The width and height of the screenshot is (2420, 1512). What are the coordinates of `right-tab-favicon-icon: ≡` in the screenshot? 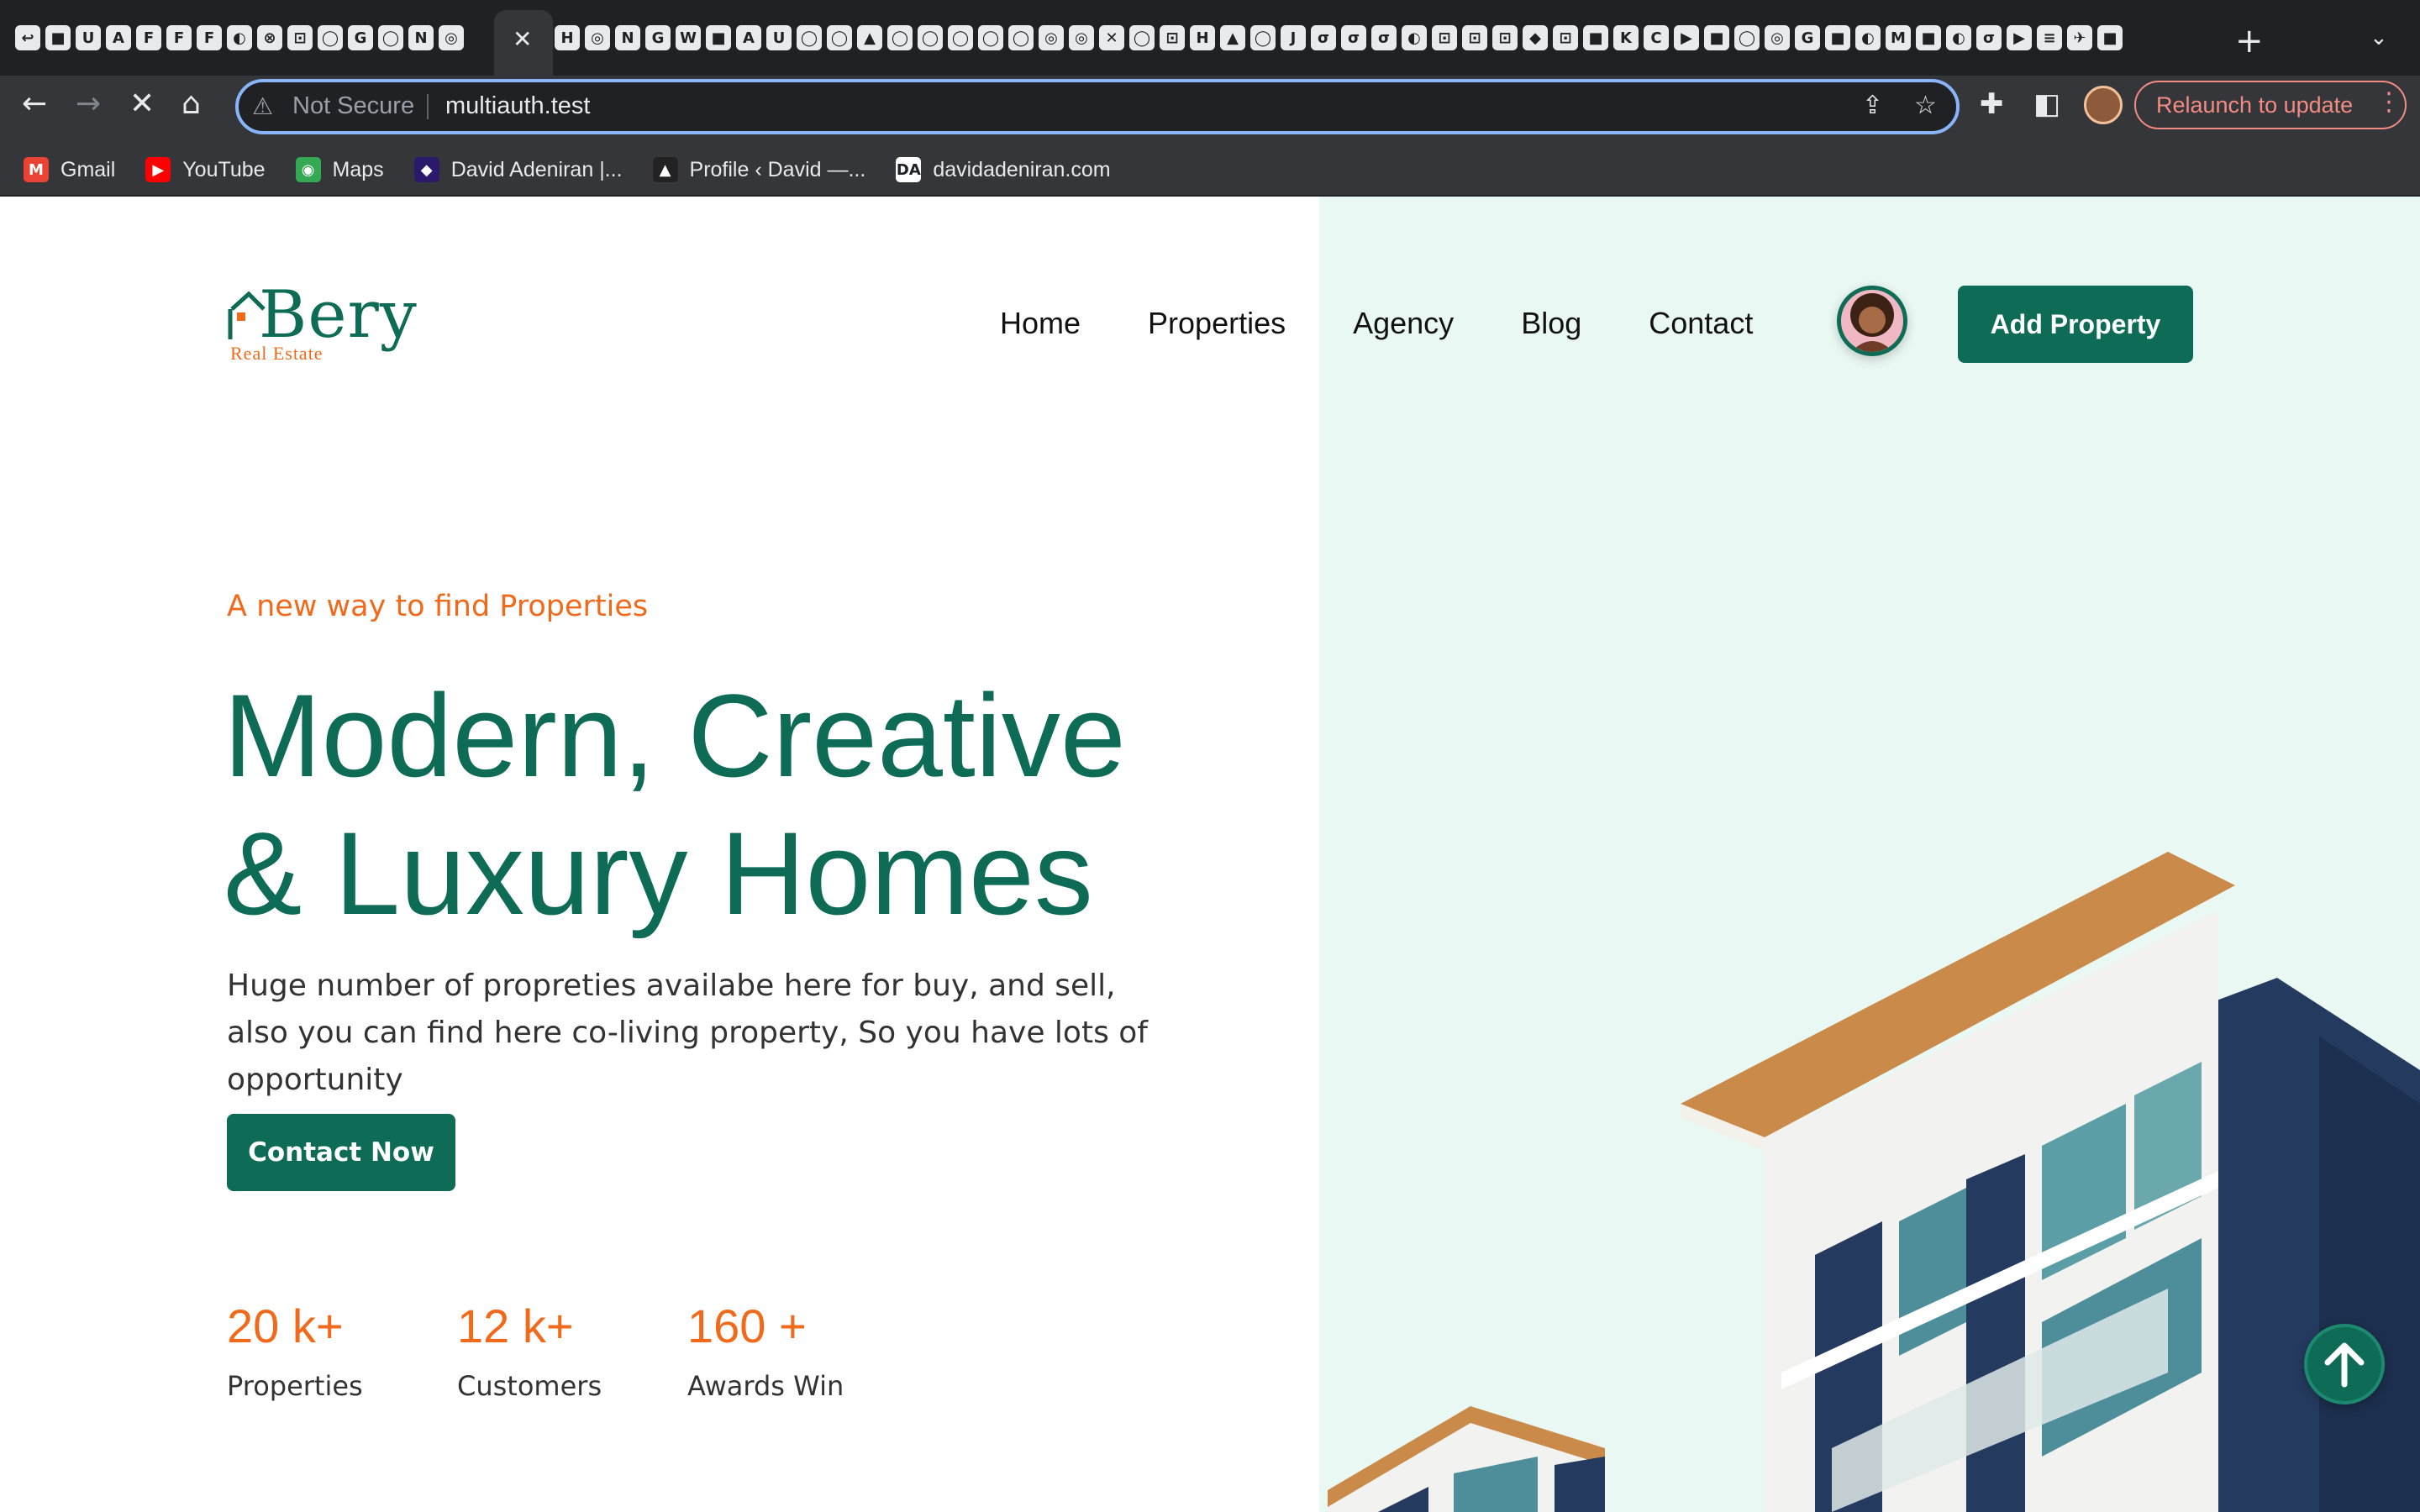 It's located at (2049, 37).